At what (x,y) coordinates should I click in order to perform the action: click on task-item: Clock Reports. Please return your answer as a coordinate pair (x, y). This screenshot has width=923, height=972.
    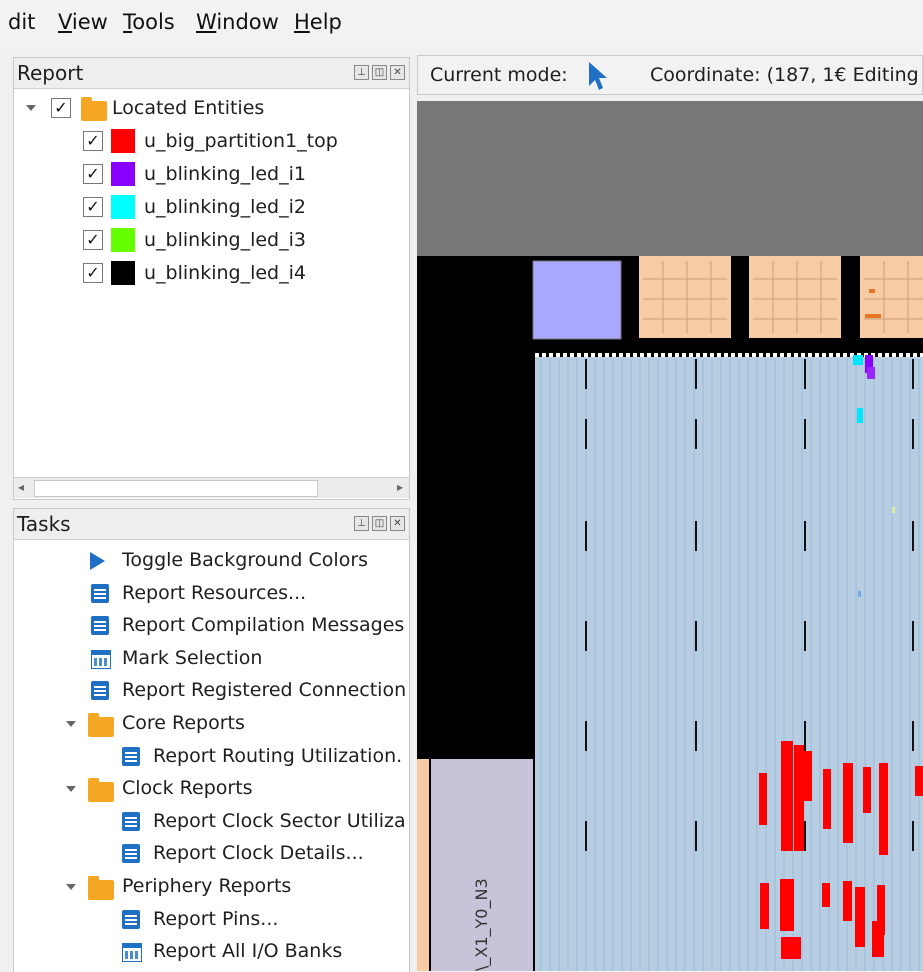
    Looking at the image, I should click on (211, 789).